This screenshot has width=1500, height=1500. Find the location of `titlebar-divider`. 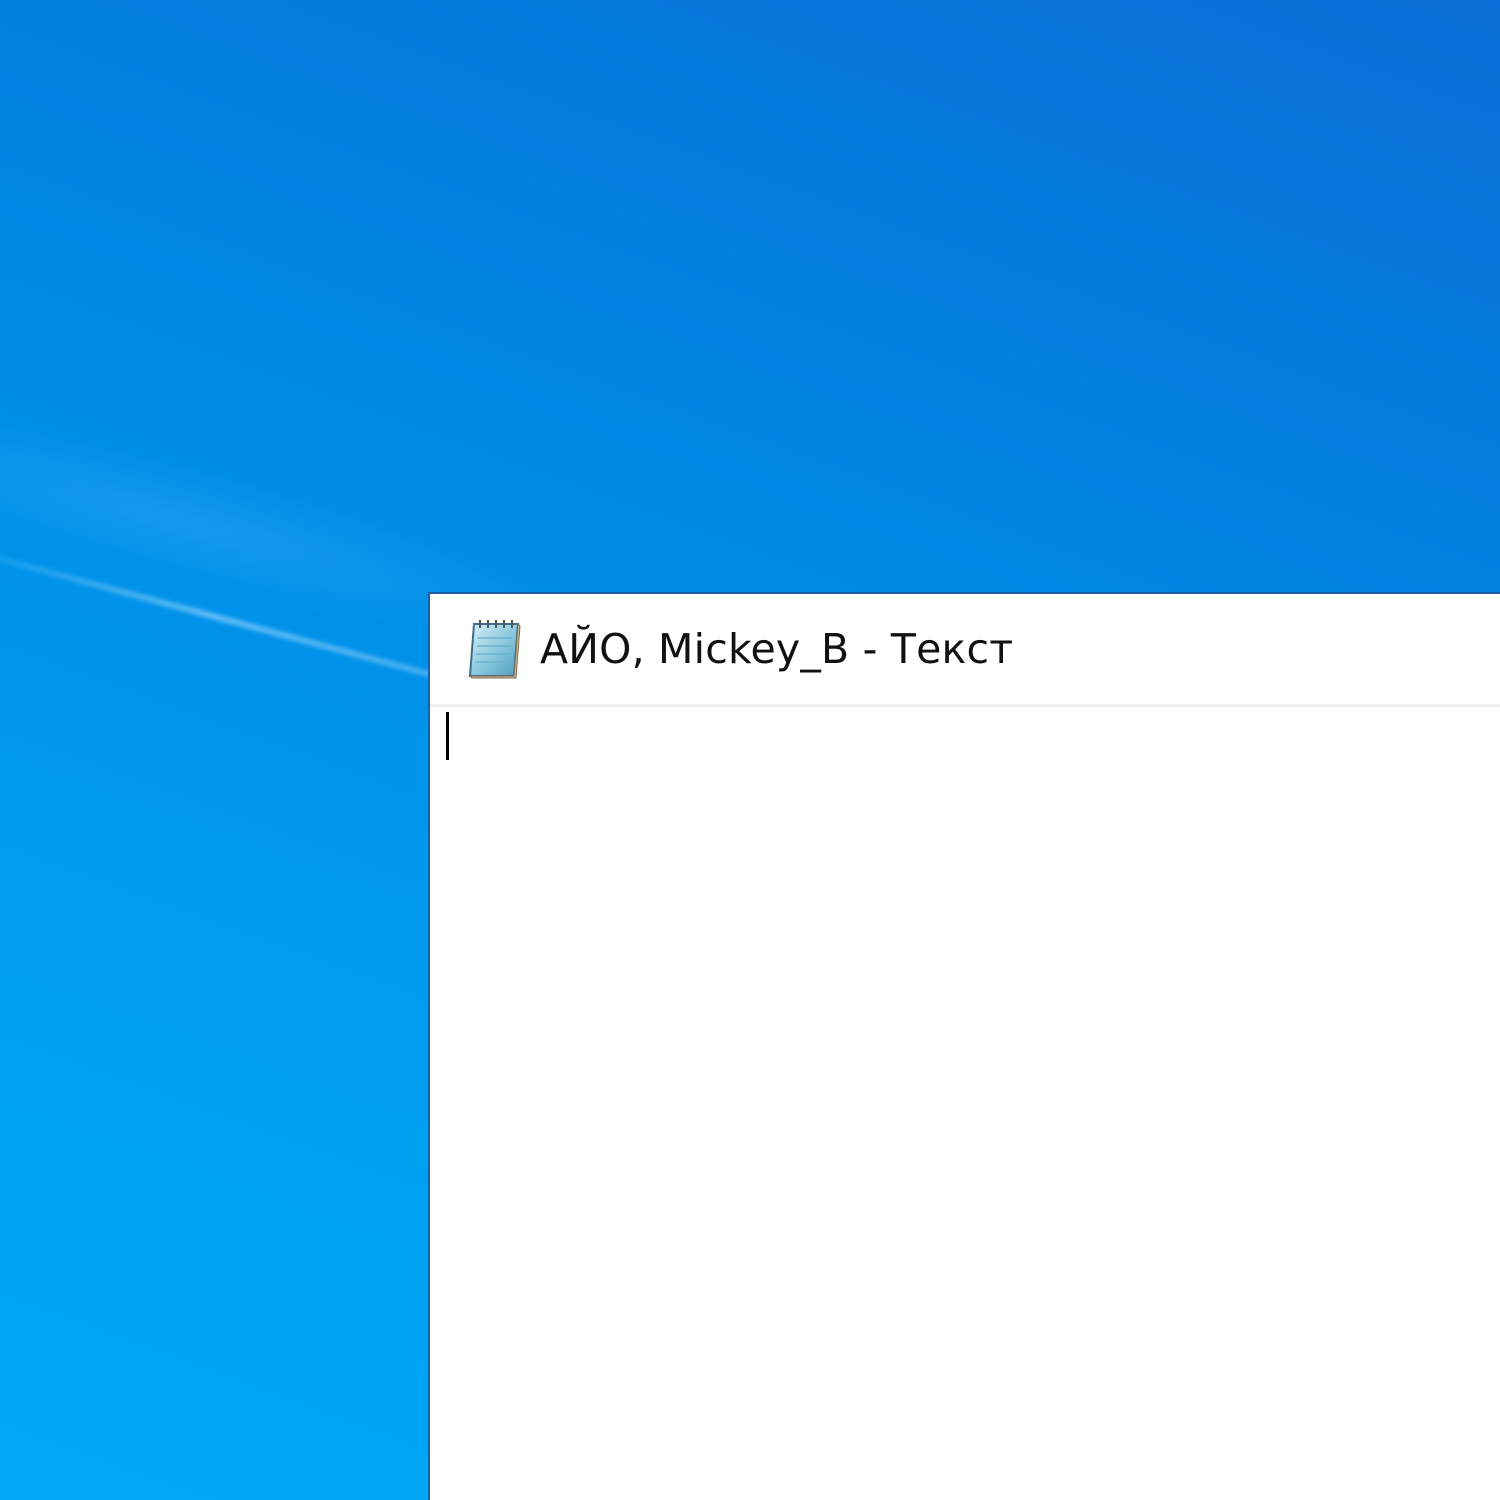

titlebar-divider is located at coordinates (965, 705).